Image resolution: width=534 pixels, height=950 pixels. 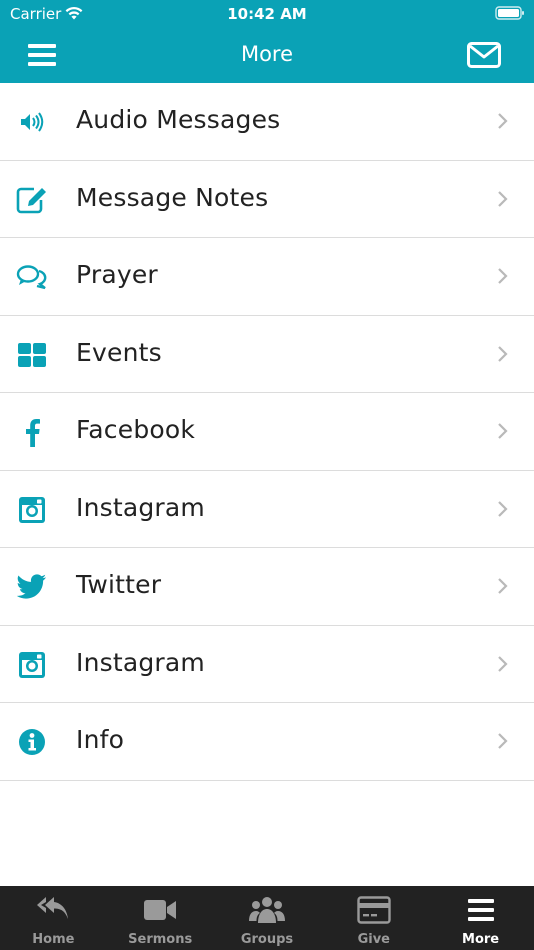 I want to click on credit-card-icon, so click(x=374, y=910).